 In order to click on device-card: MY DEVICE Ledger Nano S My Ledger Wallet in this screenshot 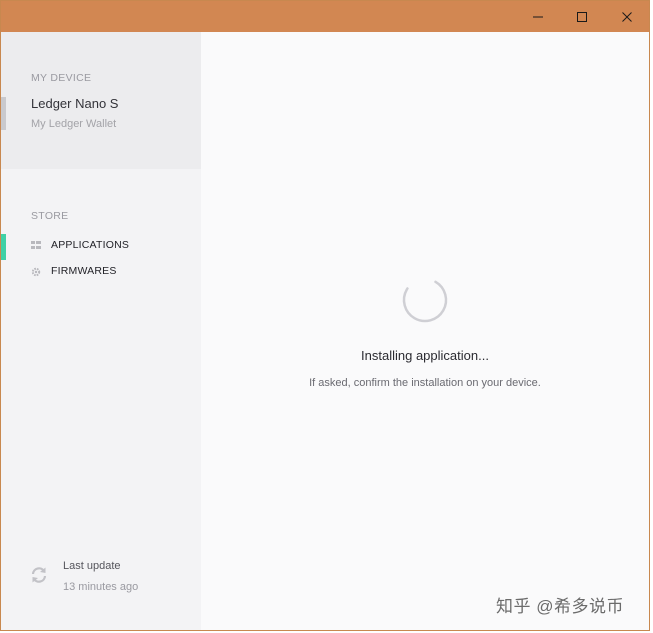, I will do `click(101, 100)`.